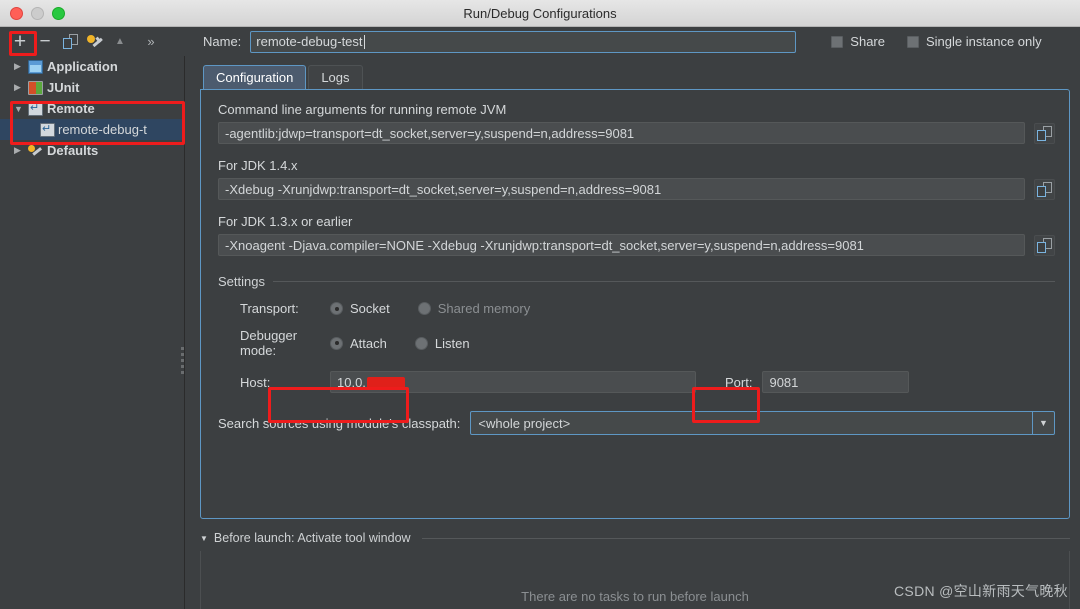  What do you see at coordinates (739, 382) in the screenshot?
I see `port-label: Port:` at bounding box center [739, 382].